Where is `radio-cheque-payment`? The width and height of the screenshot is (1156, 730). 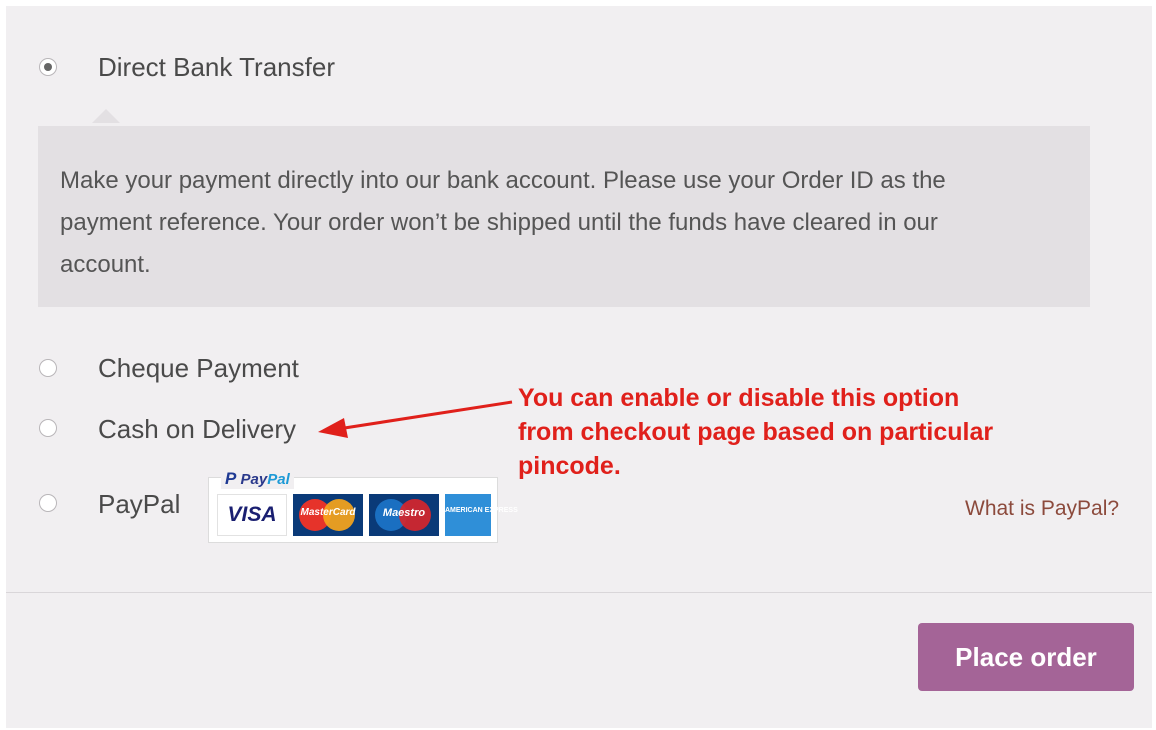
radio-cheque-payment is located at coordinates (48, 368).